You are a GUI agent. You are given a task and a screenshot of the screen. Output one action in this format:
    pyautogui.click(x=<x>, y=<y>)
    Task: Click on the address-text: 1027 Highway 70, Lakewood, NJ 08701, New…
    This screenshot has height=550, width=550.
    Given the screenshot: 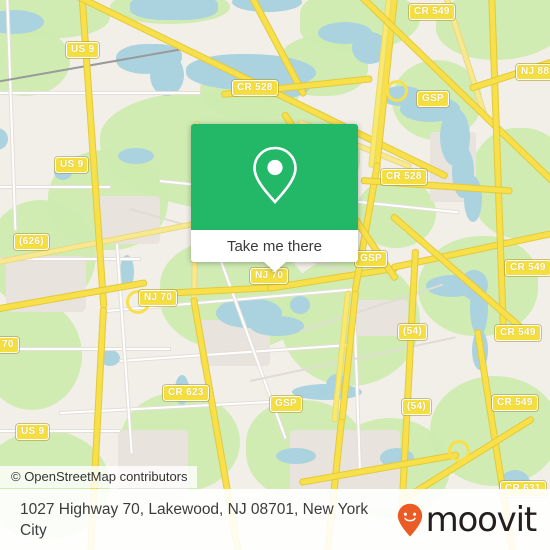 What is the action you would take?
    pyautogui.click(x=194, y=519)
    